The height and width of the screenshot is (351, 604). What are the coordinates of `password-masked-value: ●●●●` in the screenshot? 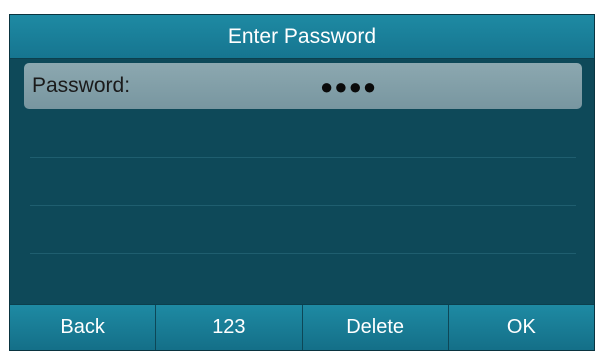 It's located at (348, 86).